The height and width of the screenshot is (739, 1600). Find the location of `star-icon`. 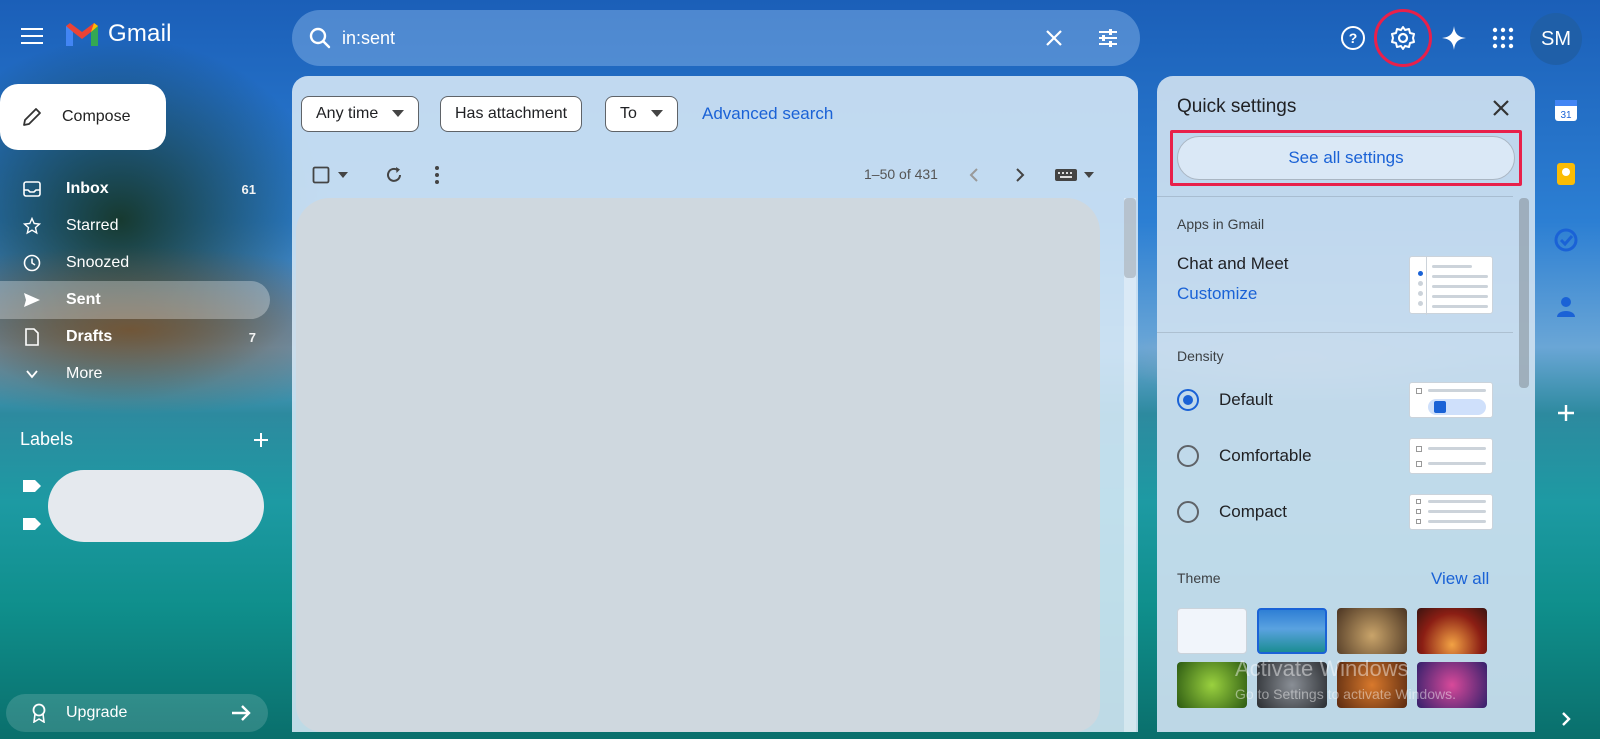

star-icon is located at coordinates (32, 226).